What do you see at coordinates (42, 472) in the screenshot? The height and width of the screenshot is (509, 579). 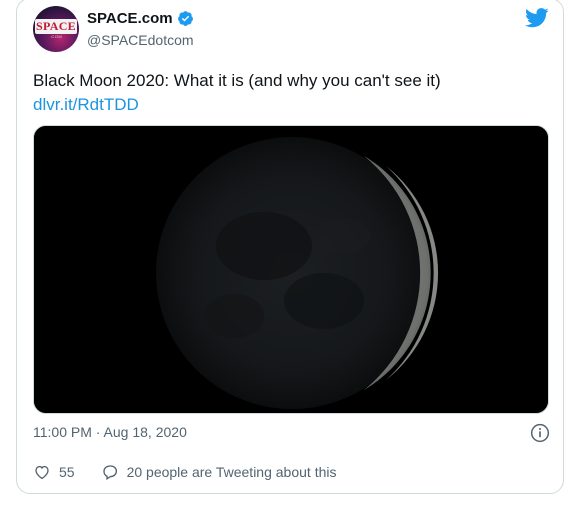 I see `heart-icon` at bounding box center [42, 472].